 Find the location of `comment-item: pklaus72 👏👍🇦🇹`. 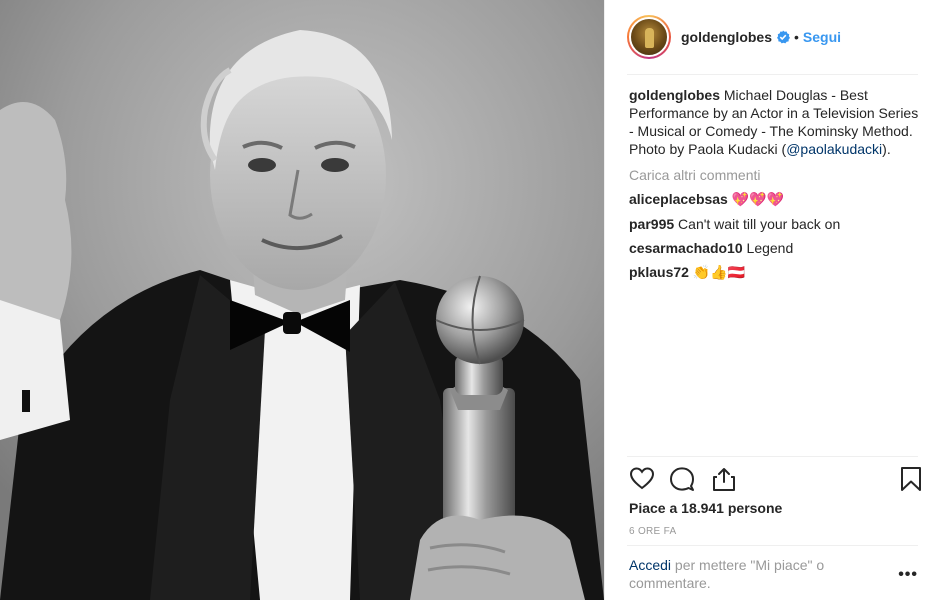

comment-item: pklaus72 👏👍🇦🇹 is located at coordinates (774, 272).